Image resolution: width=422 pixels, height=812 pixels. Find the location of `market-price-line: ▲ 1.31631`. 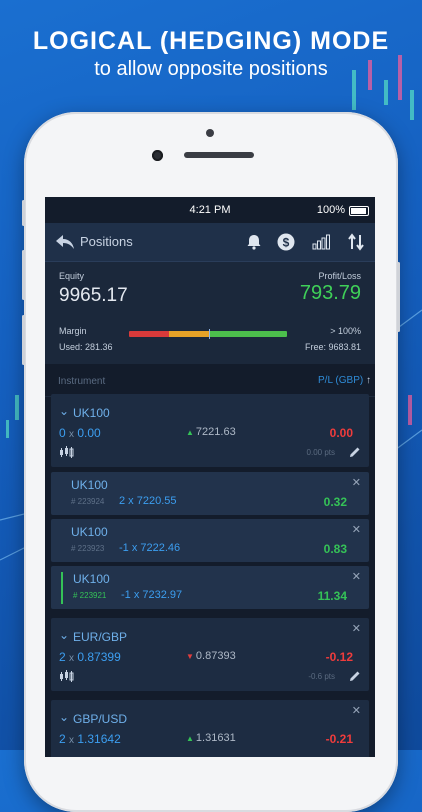

market-price-line: ▲ 1.31631 is located at coordinates (211, 738).